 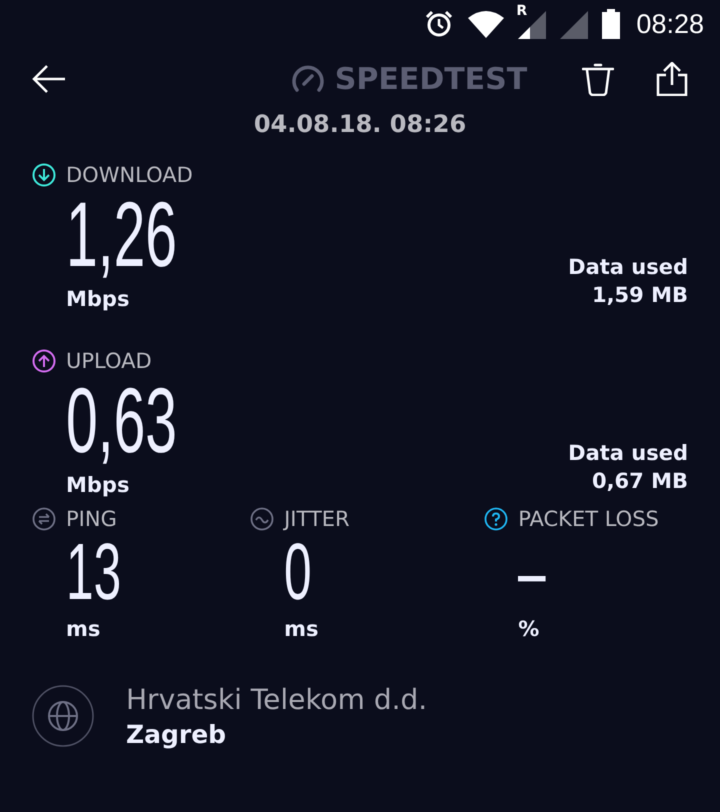 I want to click on share-icon, so click(x=672, y=79).